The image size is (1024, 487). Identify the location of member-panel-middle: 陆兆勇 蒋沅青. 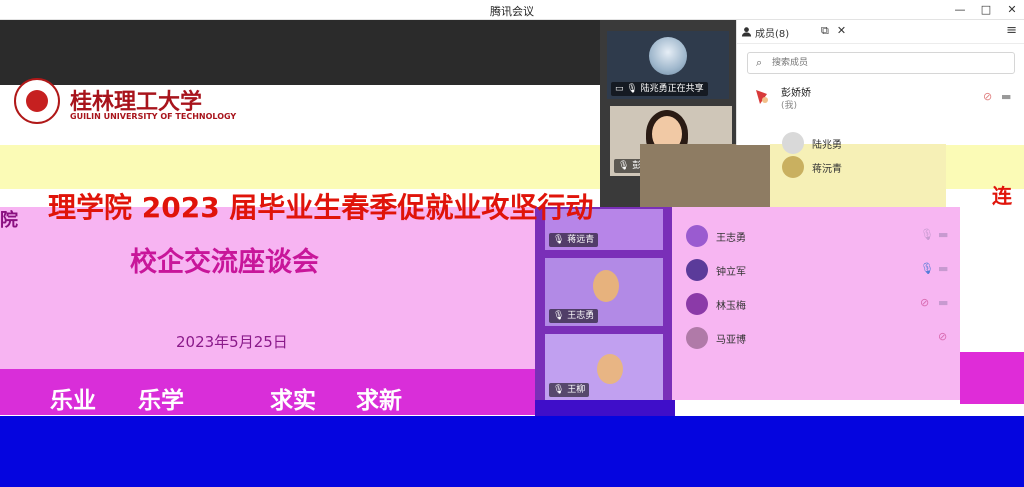
(858, 170).